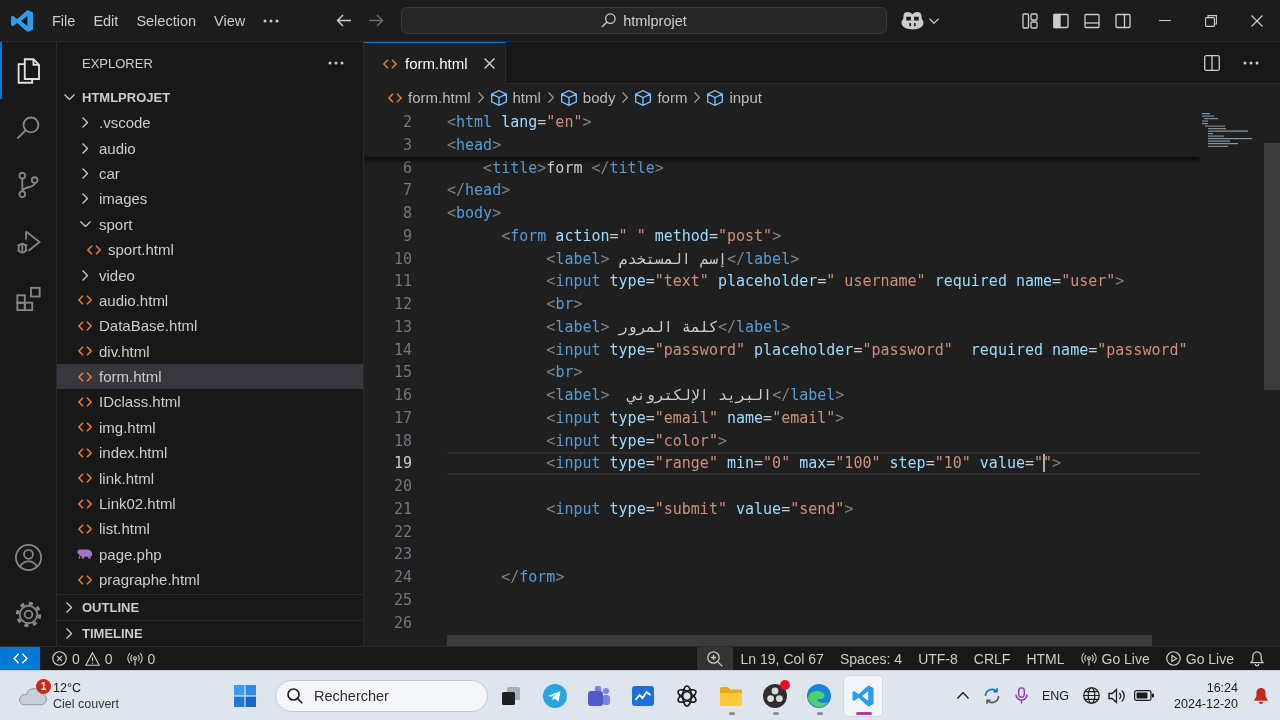 The image size is (1280, 720). What do you see at coordinates (1045, 658) in the screenshot?
I see `status-item: HTML` at bounding box center [1045, 658].